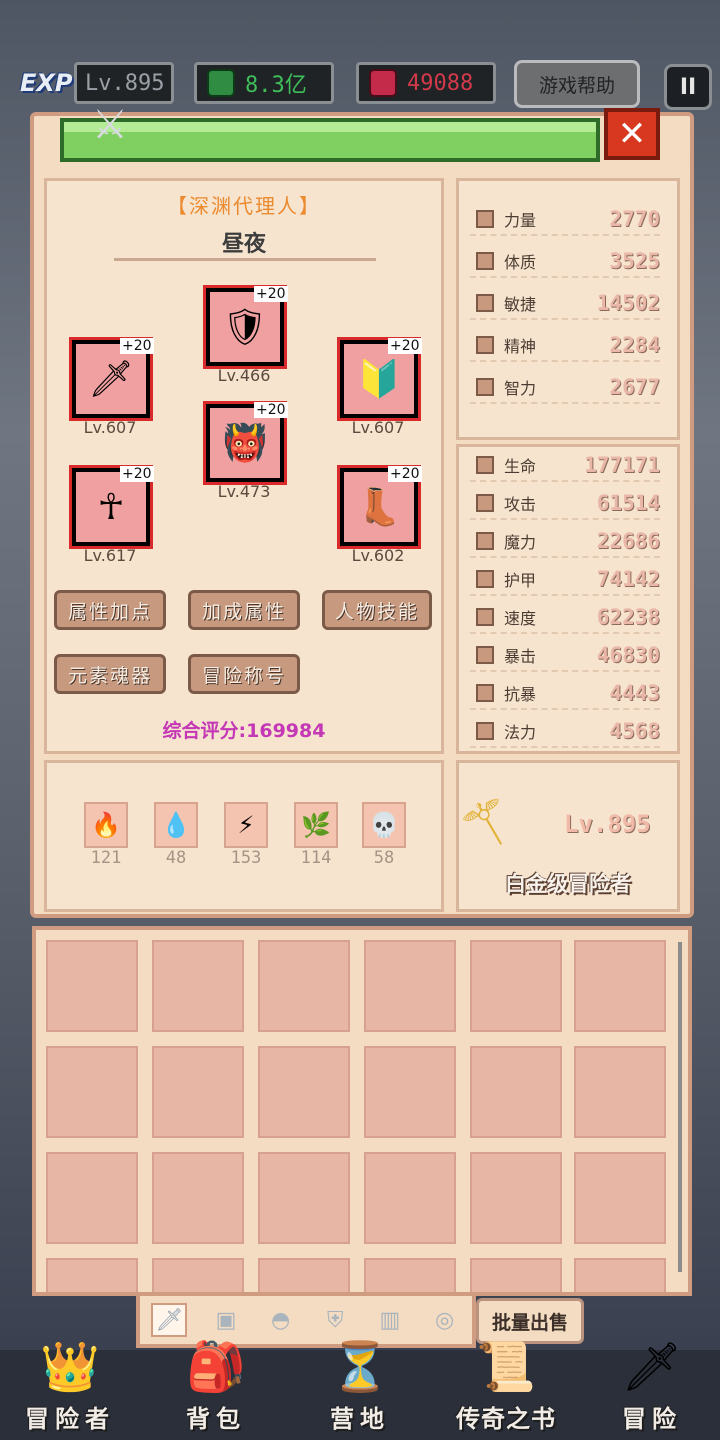  What do you see at coordinates (383, 83) in the screenshot?
I see `ruby-icon` at bounding box center [383, 83].